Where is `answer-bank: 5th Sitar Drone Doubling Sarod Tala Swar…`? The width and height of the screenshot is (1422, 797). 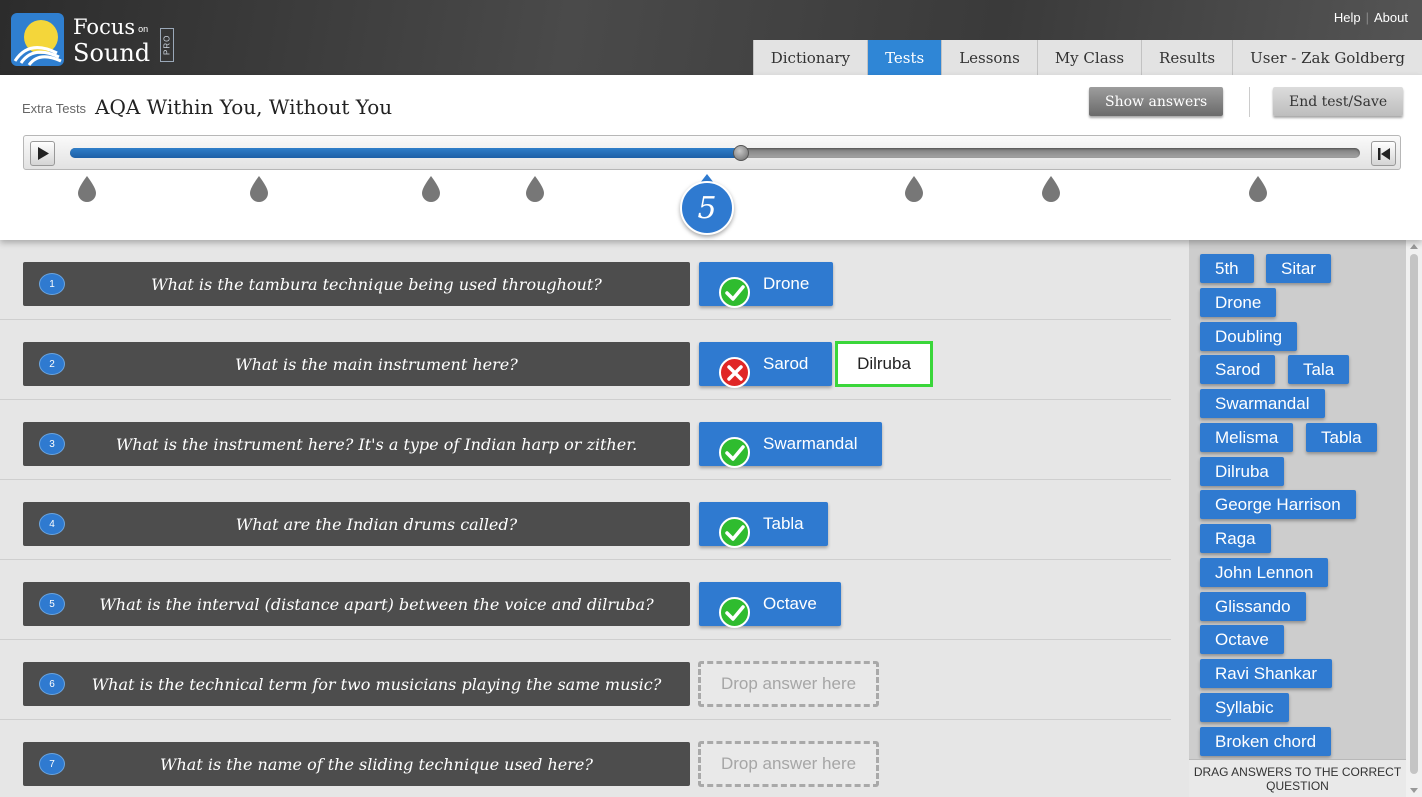
answer-bank: 5th Sitar Drone Doubling Sarod Tala Swar… is located at coordinates (1297, 518).